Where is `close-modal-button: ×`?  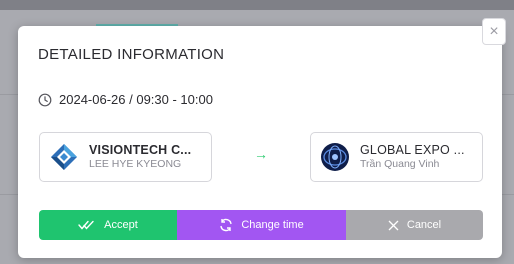
close-modal-button: × is located at coordinates (494, 31).